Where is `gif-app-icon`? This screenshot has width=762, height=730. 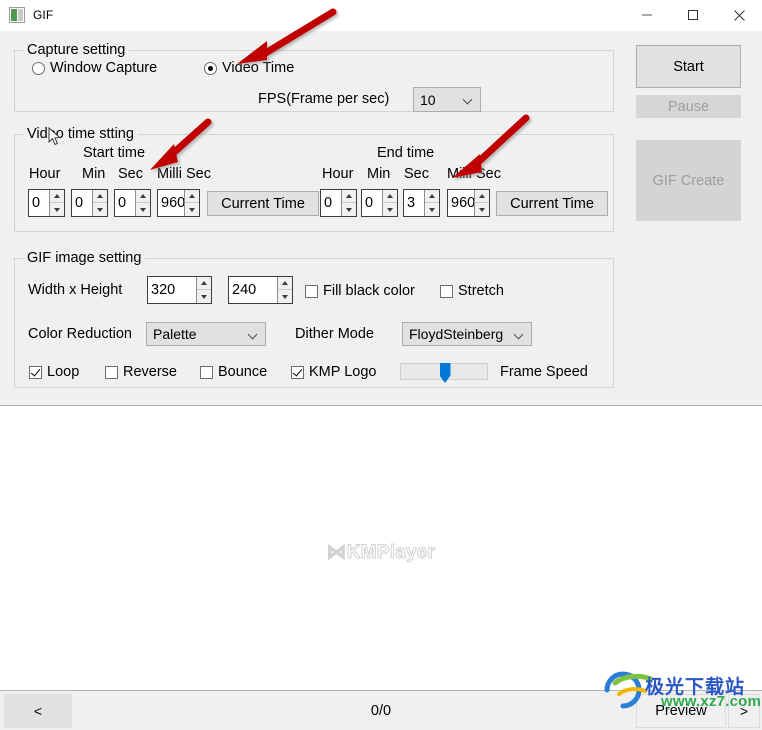 gif-app-icon is located at coordinates (17, 15).